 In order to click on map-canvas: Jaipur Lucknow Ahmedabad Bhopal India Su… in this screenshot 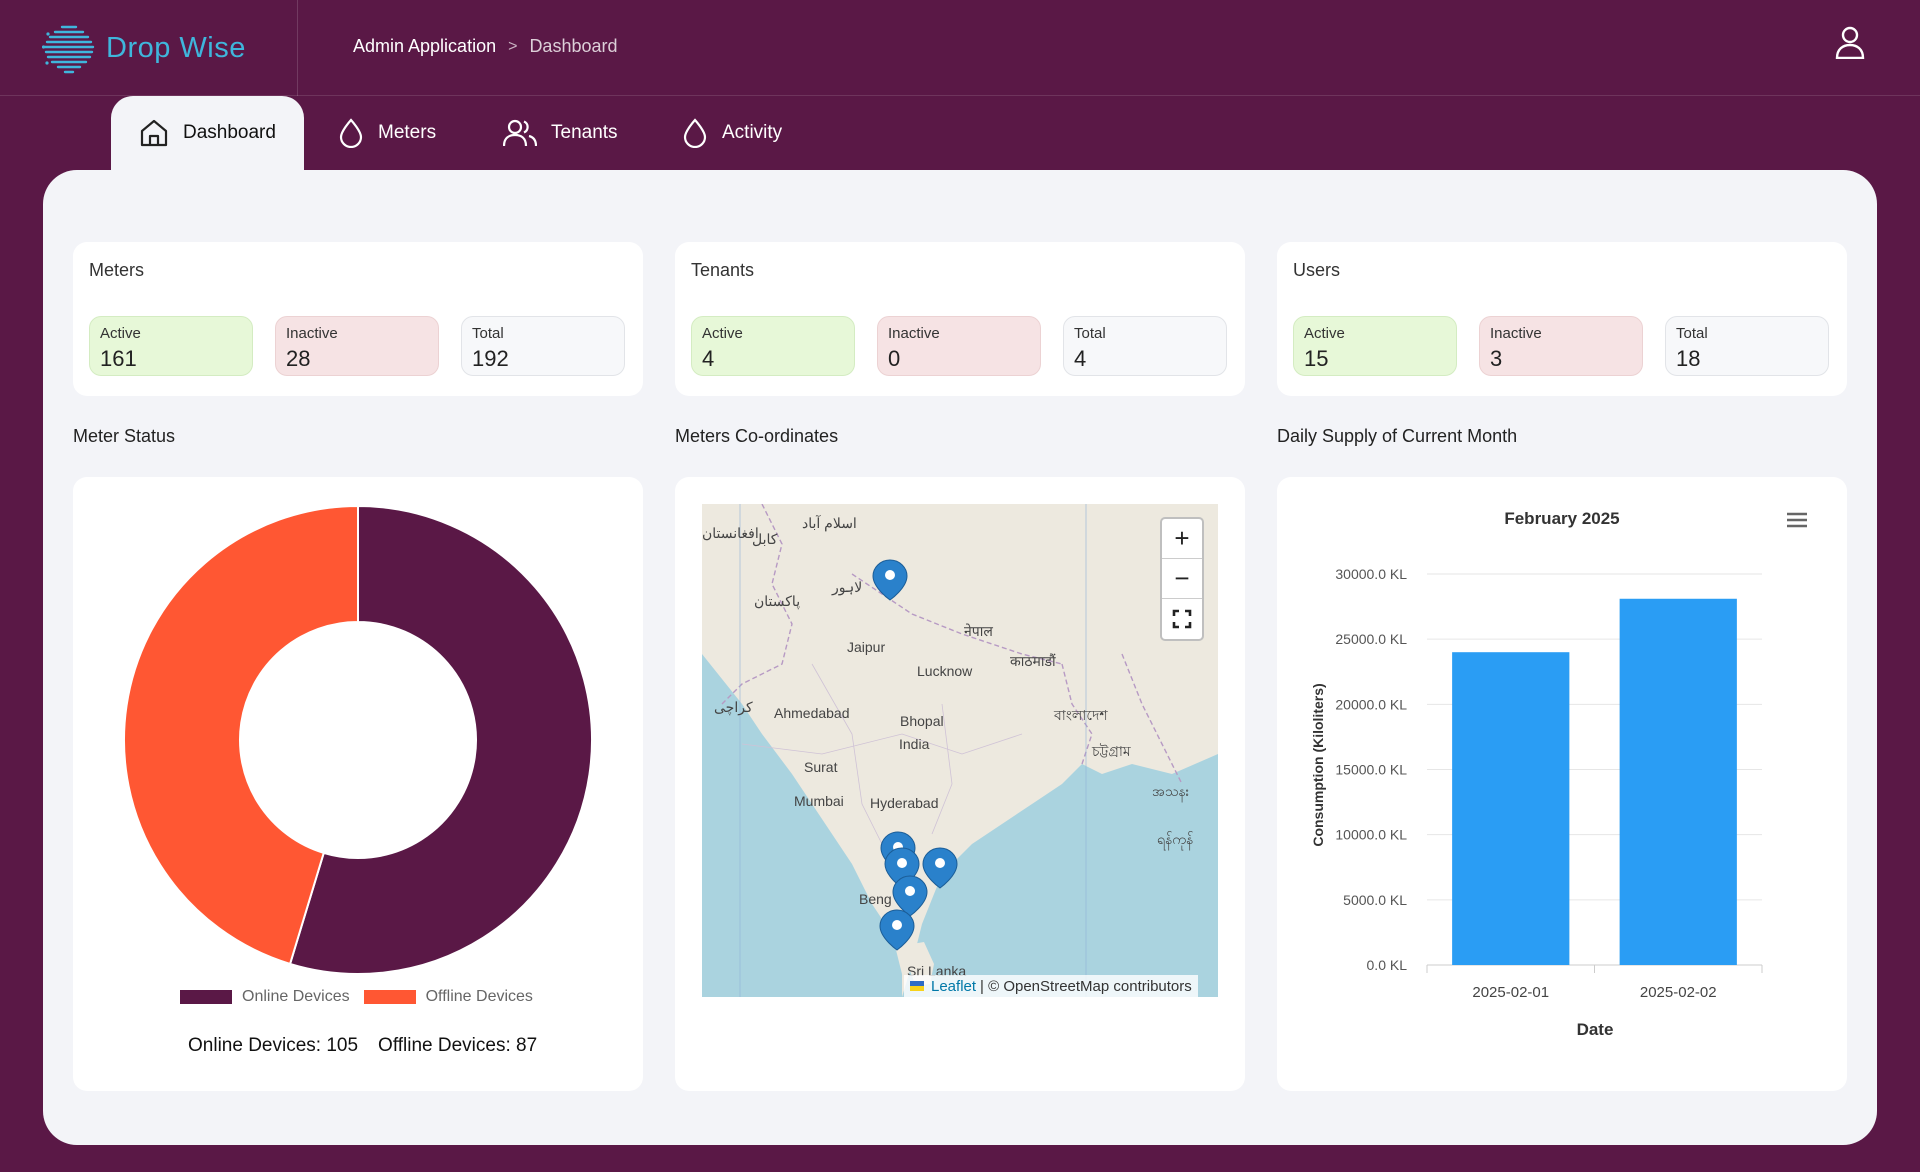, I will do `click(960, 750)`.